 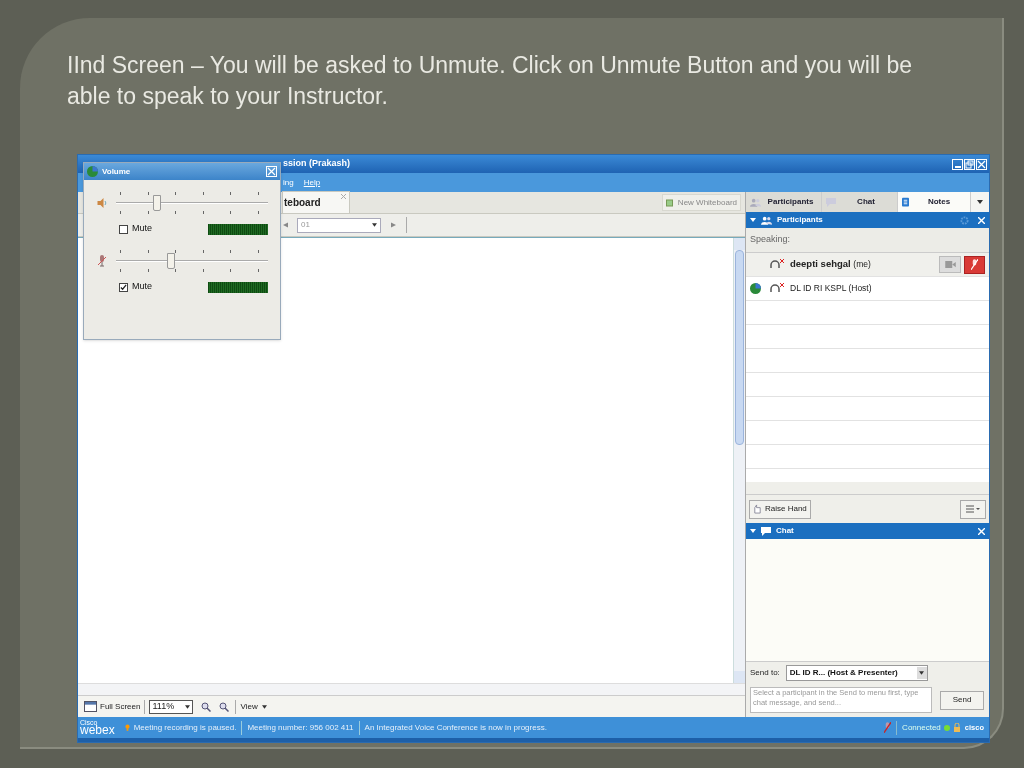 I want to click on restore-icon, so click(x=969, y=164).